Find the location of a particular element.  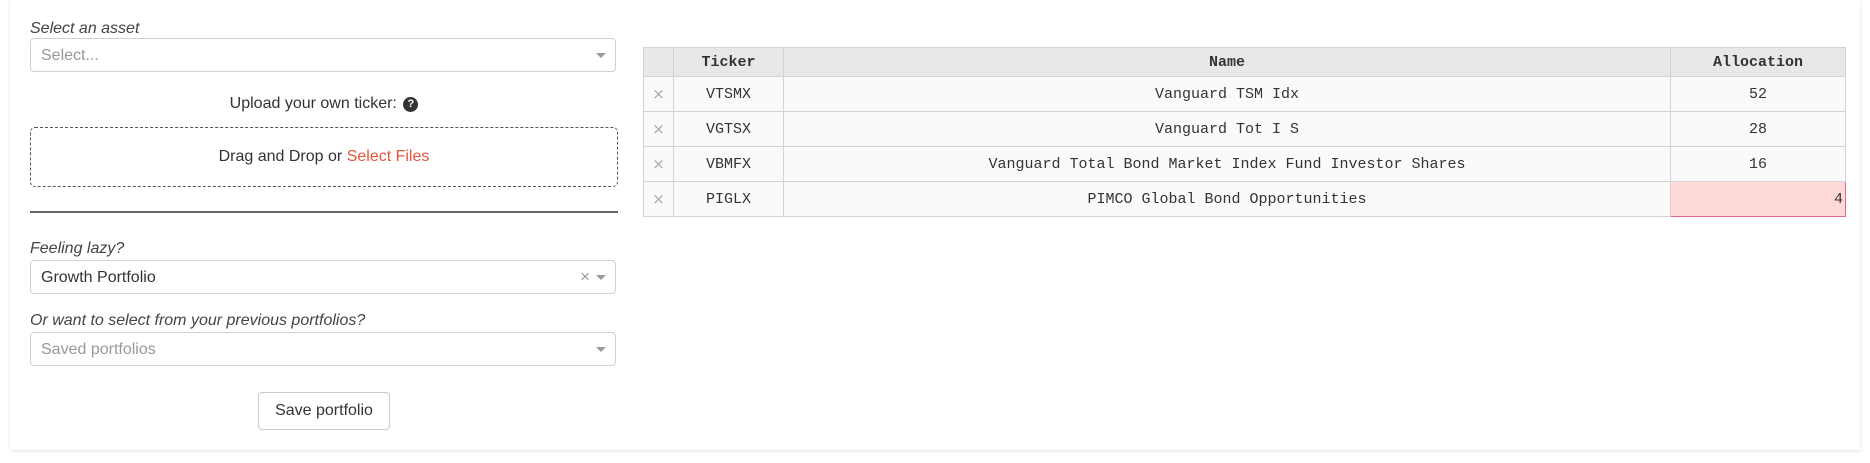

saved-portfolios-placeholder: Saved portfolios is located at coordinates (98, 349).